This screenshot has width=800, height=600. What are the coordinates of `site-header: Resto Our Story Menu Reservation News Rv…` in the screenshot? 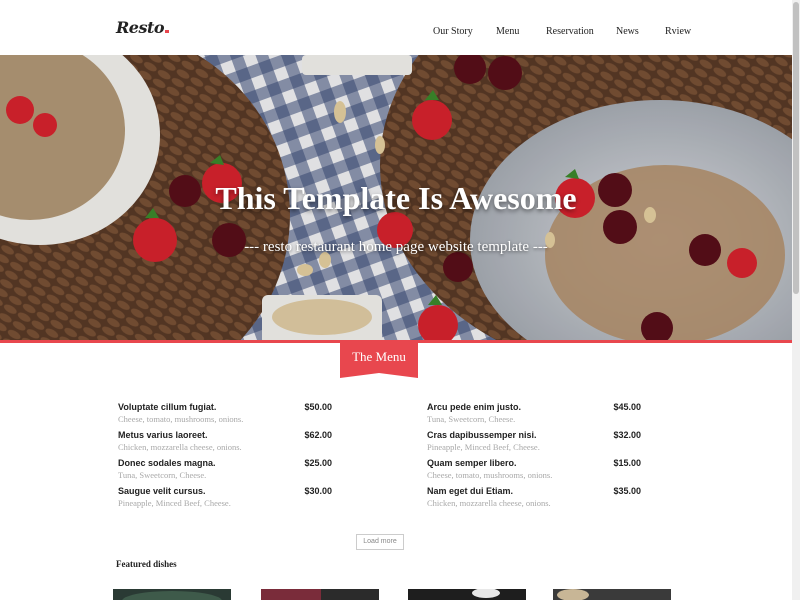 It's located at (396, 27).